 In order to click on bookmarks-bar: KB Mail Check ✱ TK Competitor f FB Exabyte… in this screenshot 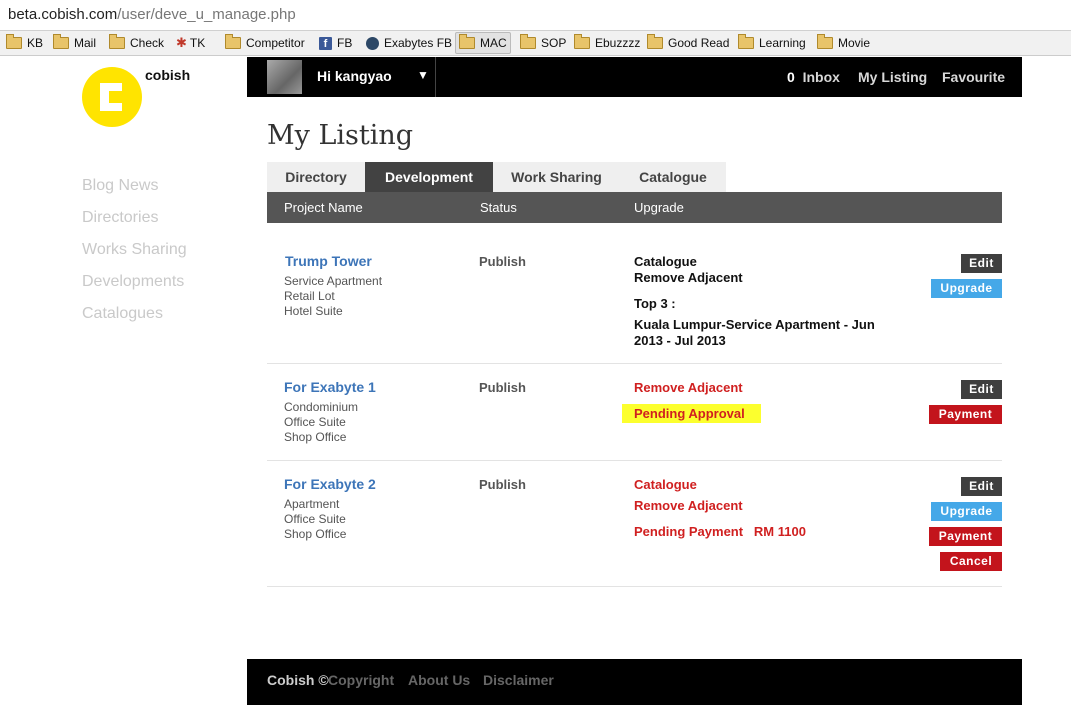, I will do `click(535, 43)`.